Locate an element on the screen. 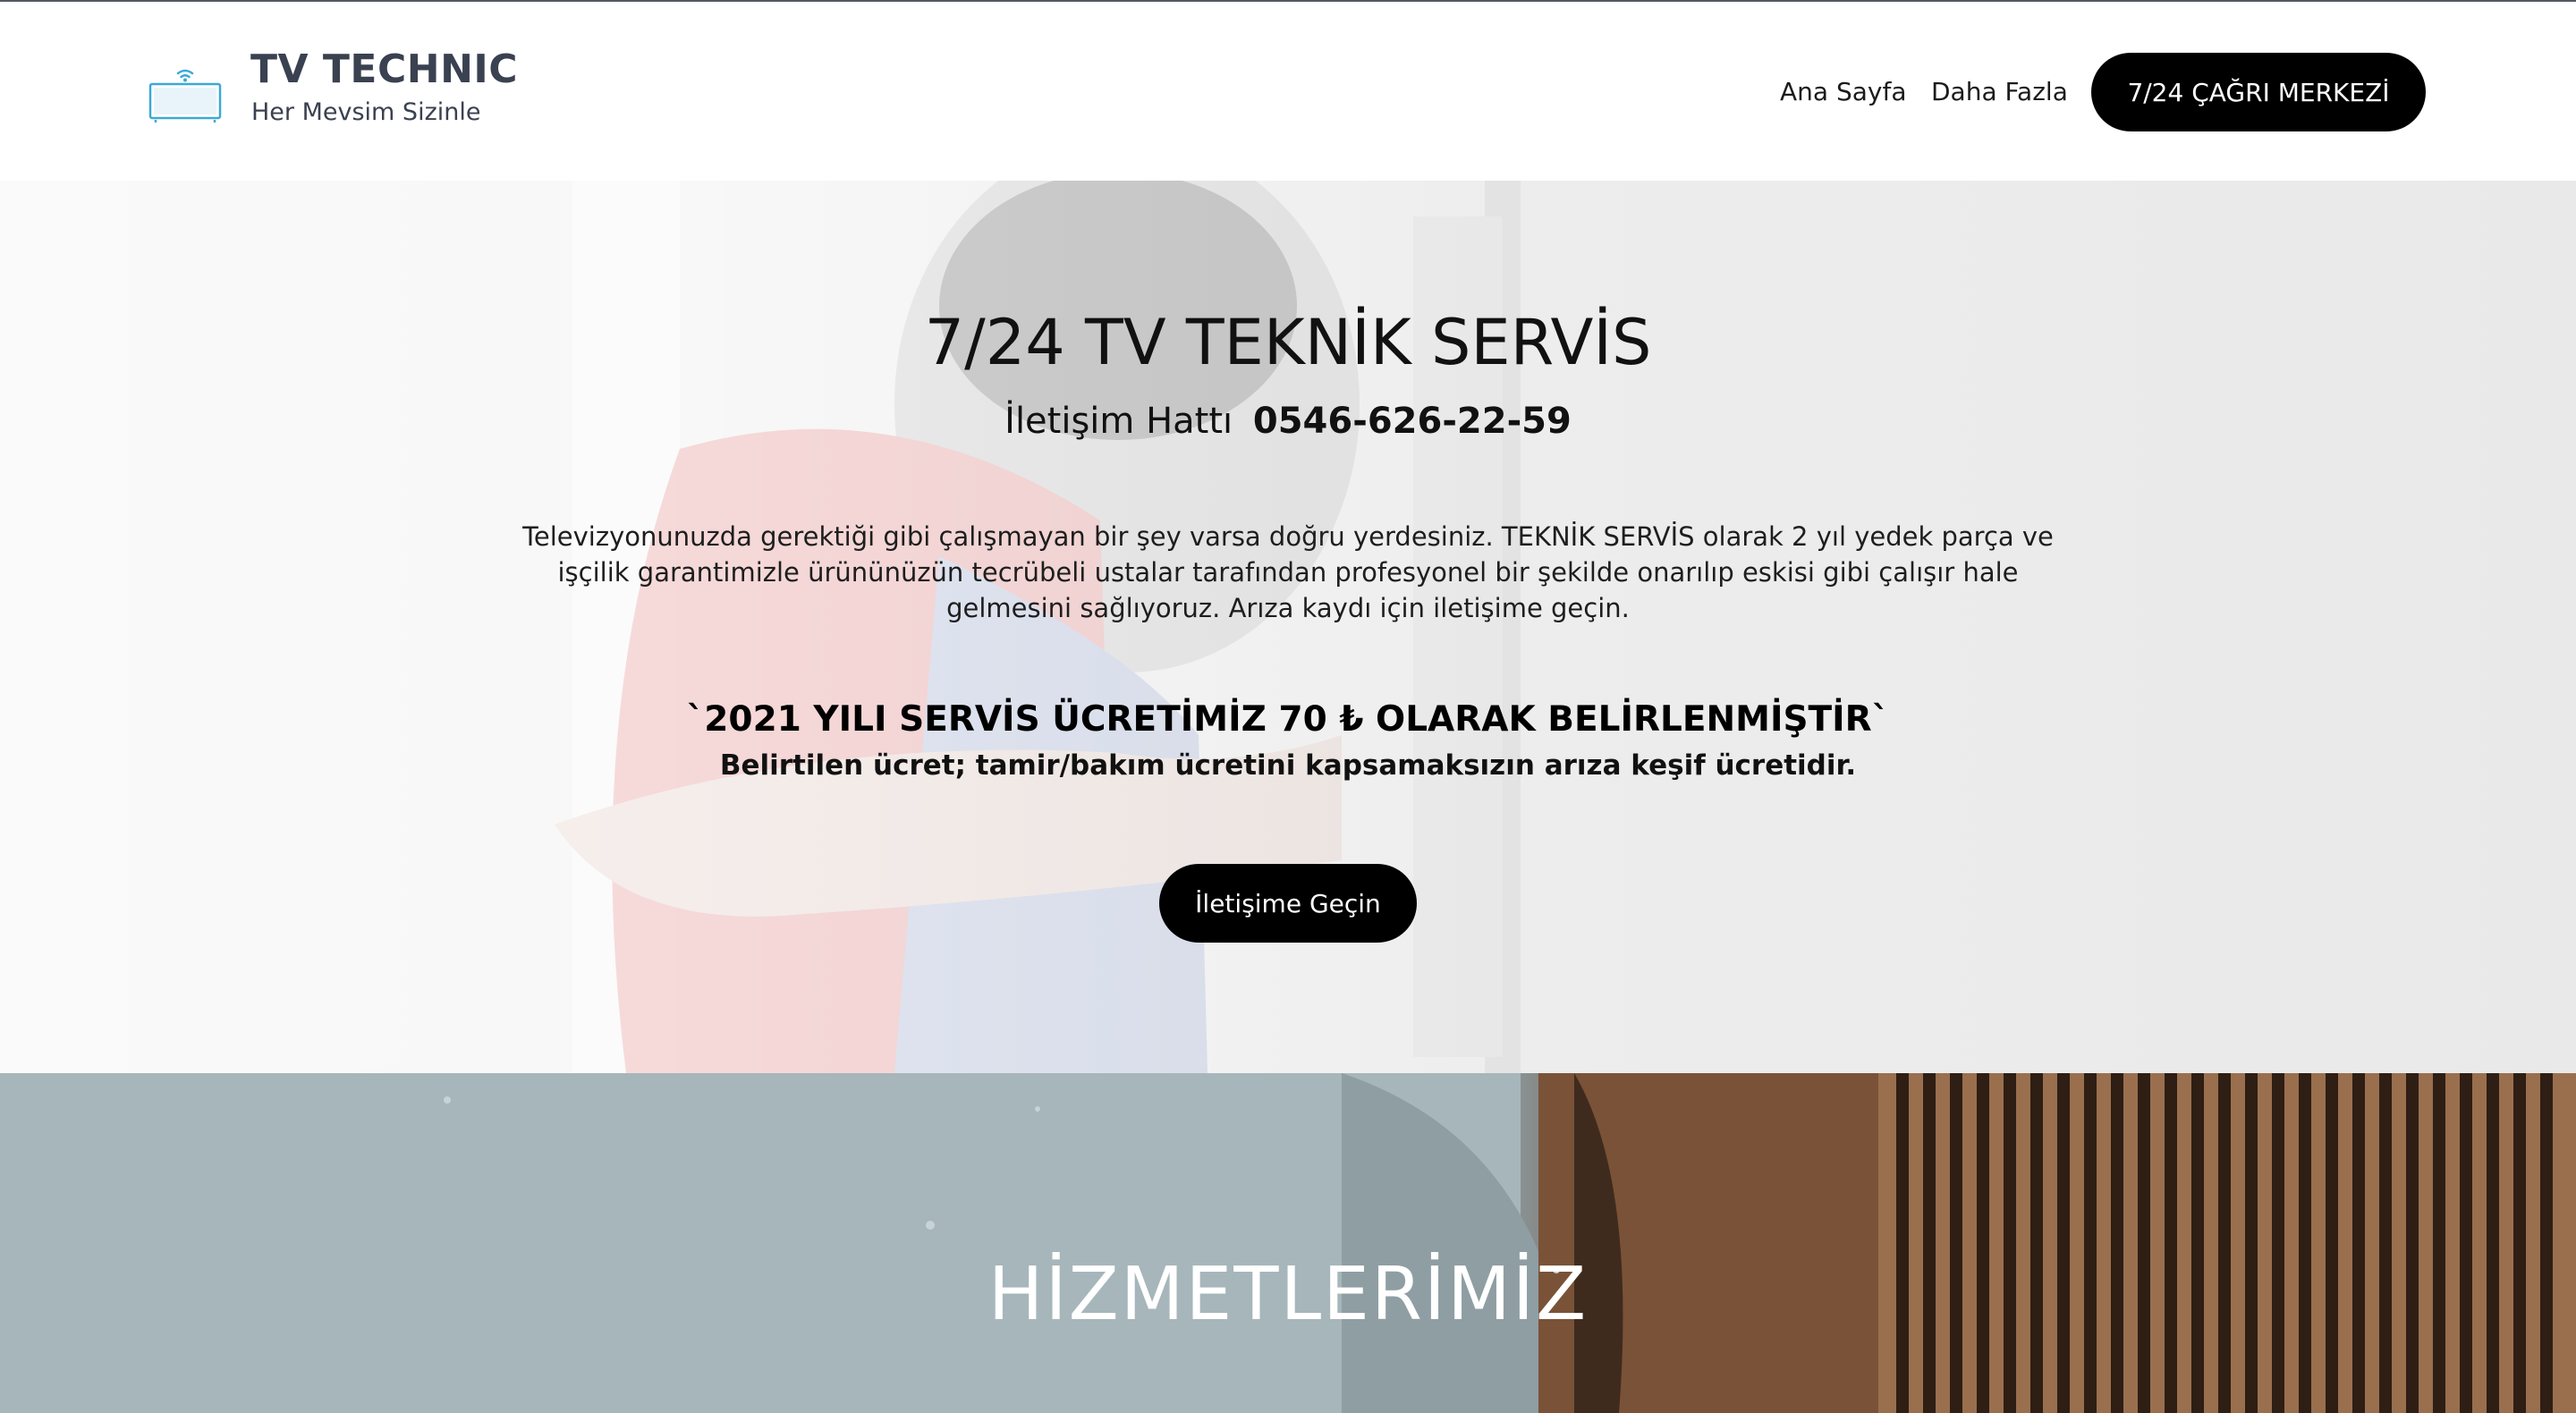 The width and height of the screenshot is (2576, 1413). hero-title: 7/24 TV TEKNİK SERVİS is located at coordinates (1288, 342).